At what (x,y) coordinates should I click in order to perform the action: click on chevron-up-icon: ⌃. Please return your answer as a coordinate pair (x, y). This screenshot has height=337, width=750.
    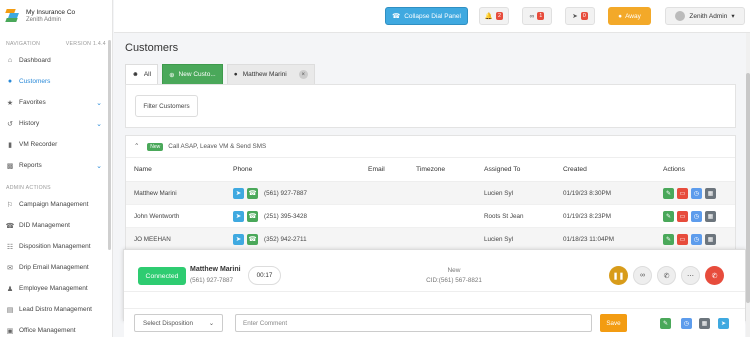
    Looking at the image, I should click on (137, 146).